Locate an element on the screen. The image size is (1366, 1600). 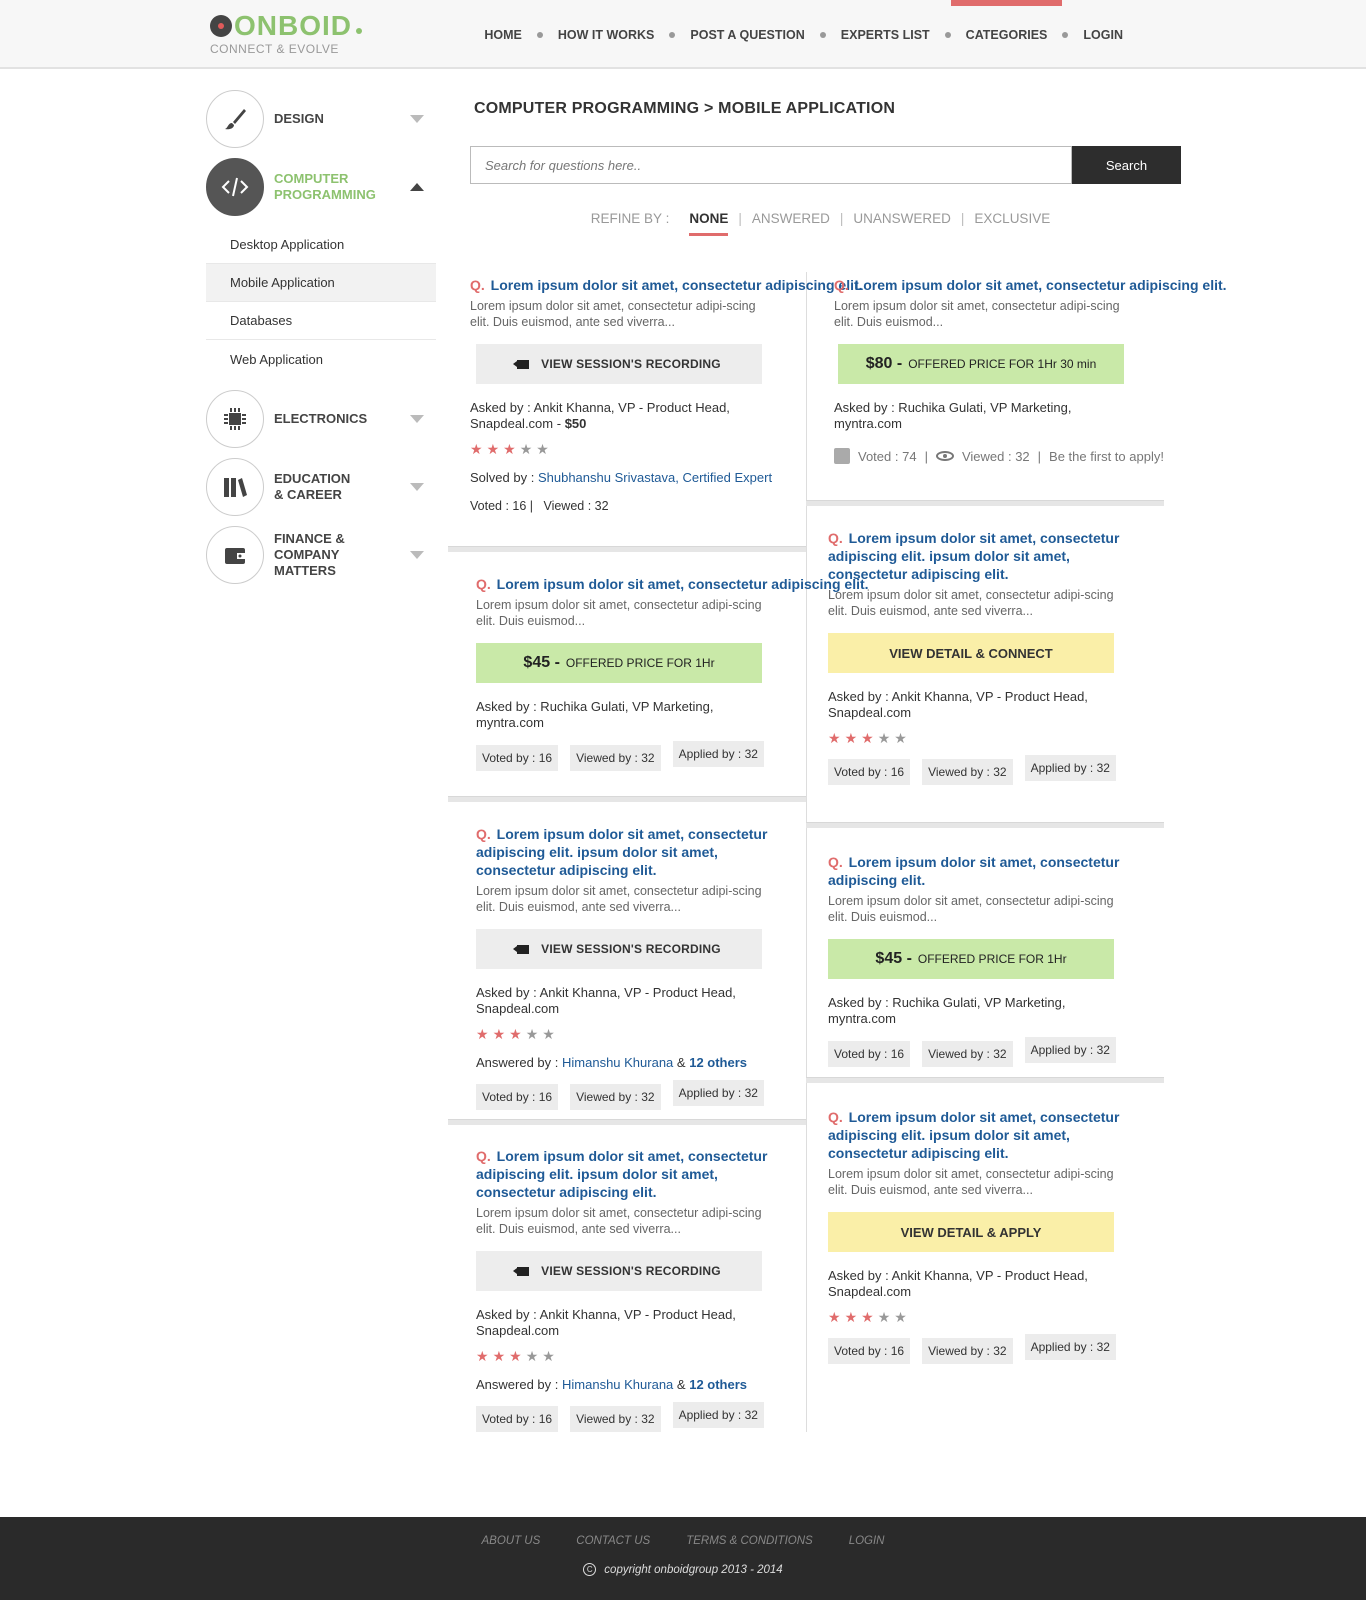
nav-how-it-works: HOW IT WORKS is located at coordinates (606, 34).